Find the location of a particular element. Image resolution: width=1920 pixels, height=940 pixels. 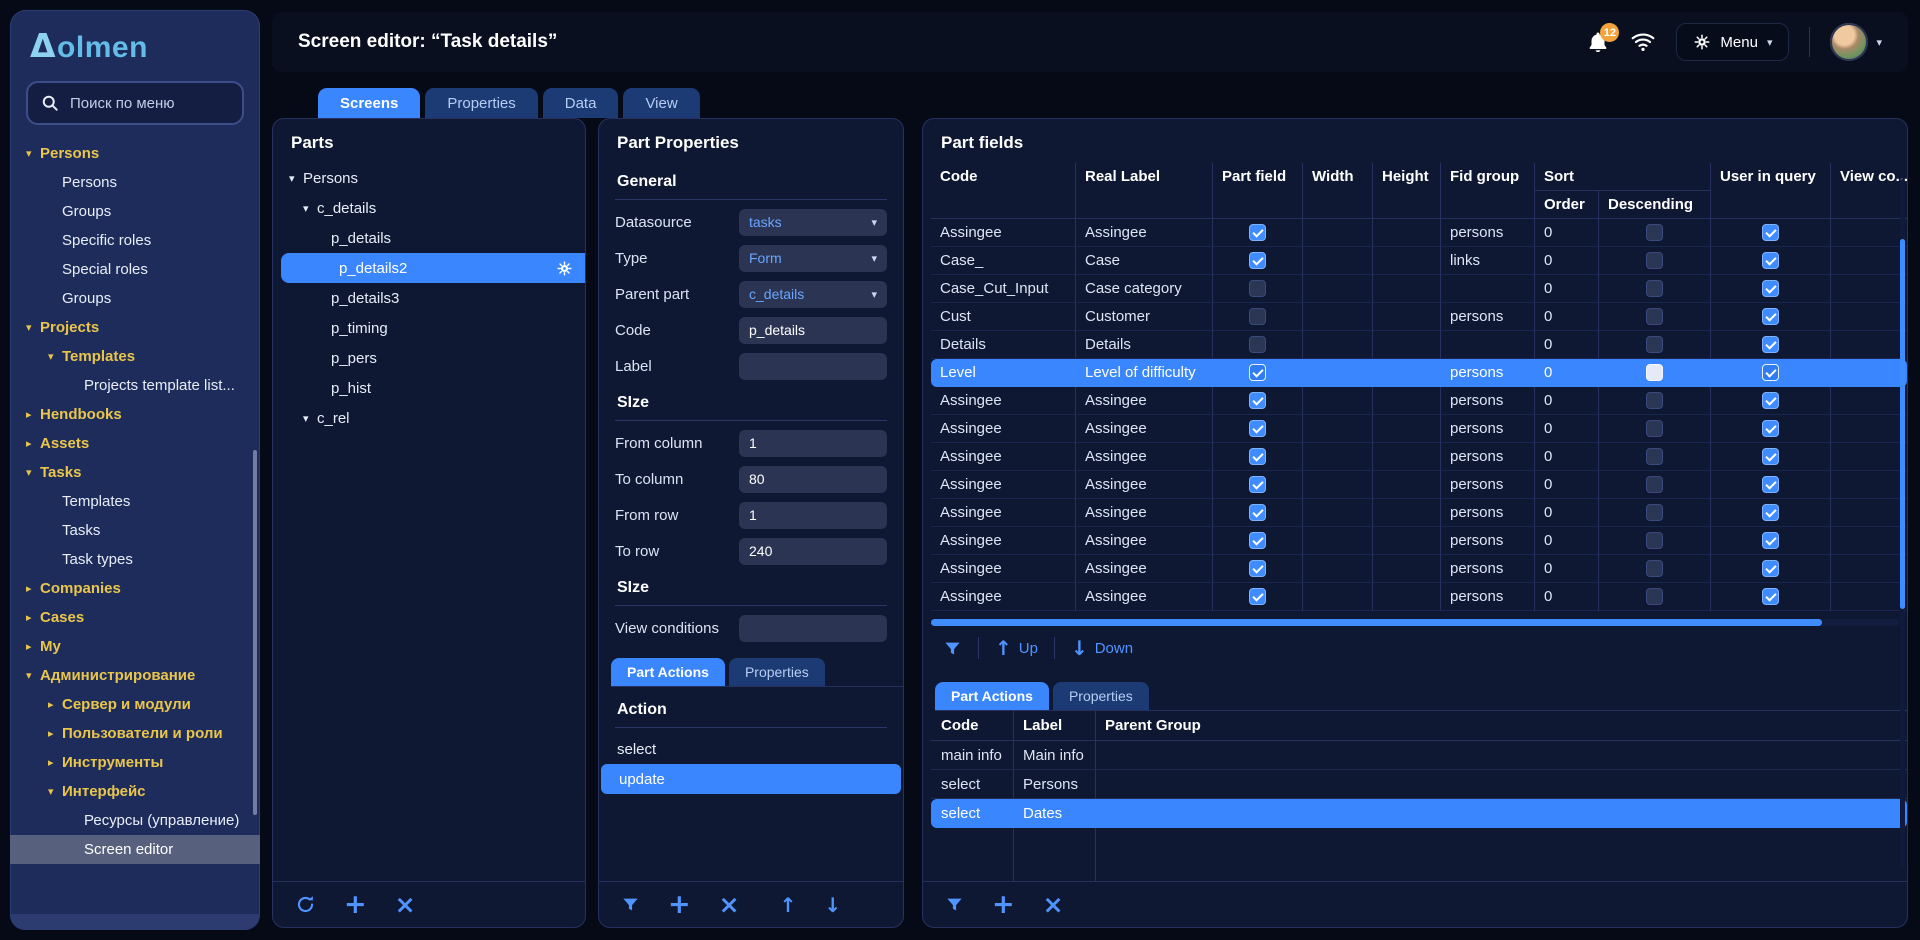

parts-tree-item: p_details is located at coordinates (429, 238).